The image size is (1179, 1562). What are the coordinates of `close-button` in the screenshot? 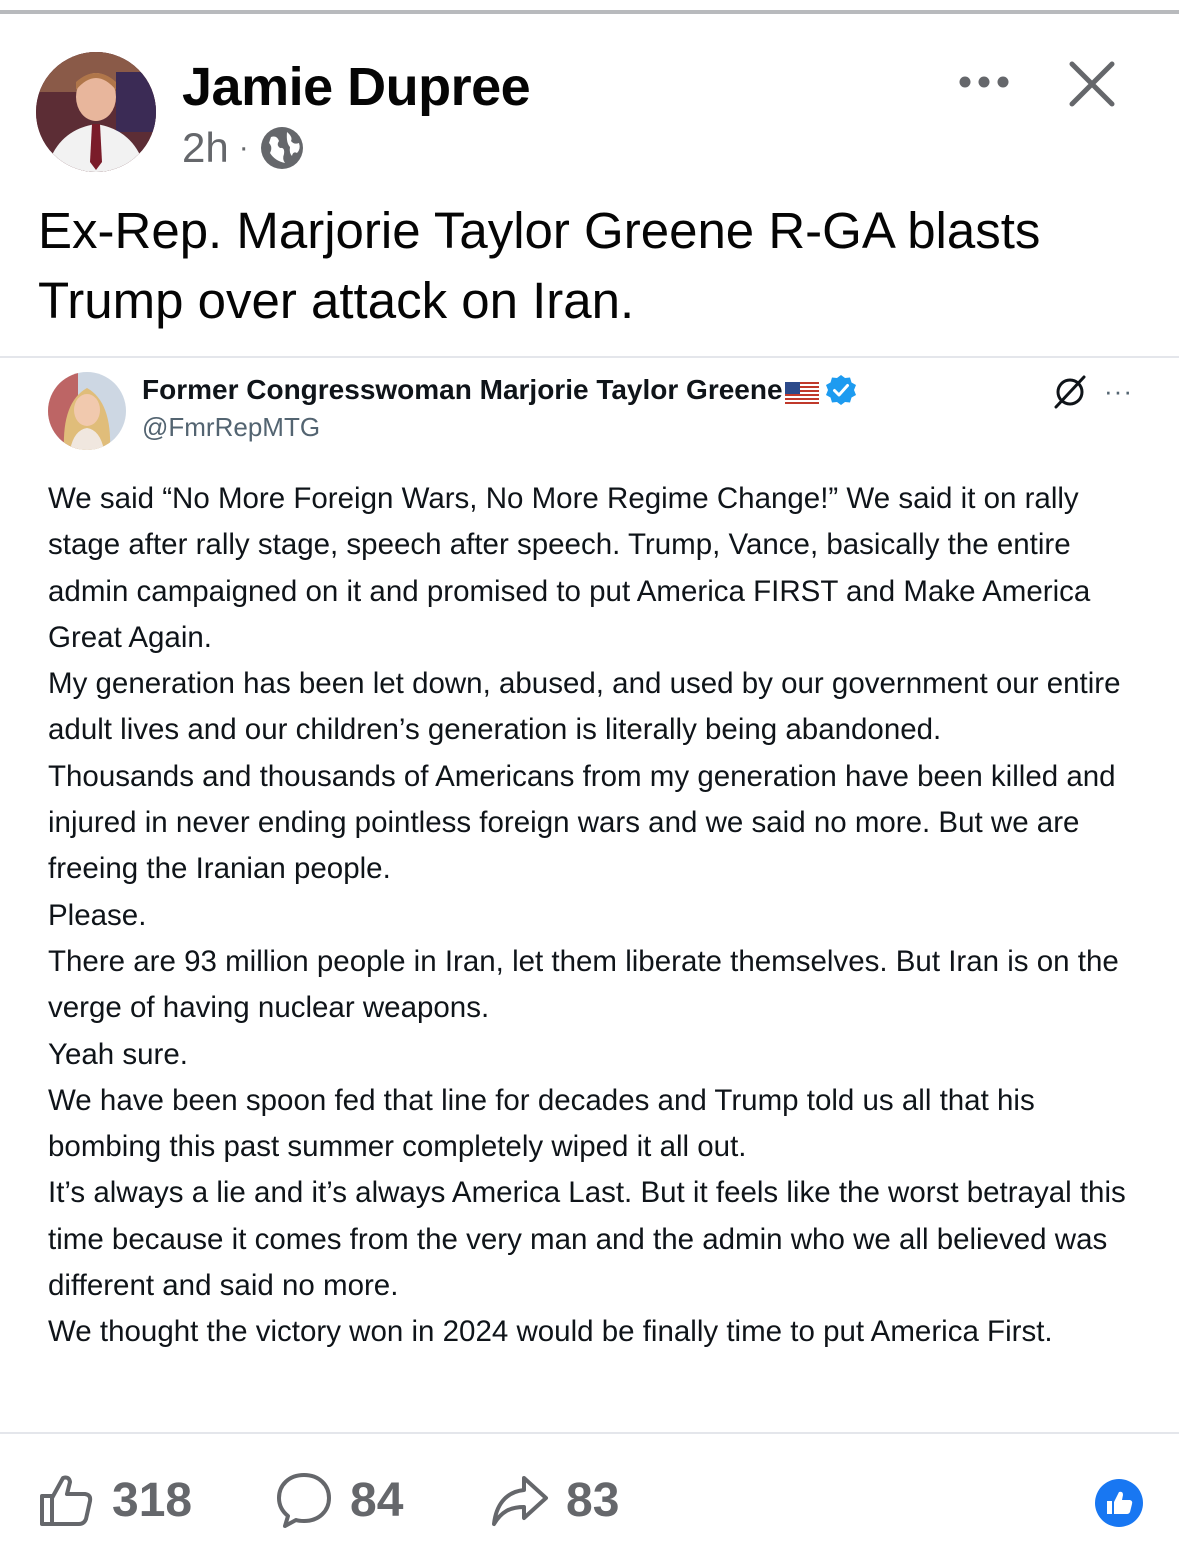 It's located at (1092, 84).